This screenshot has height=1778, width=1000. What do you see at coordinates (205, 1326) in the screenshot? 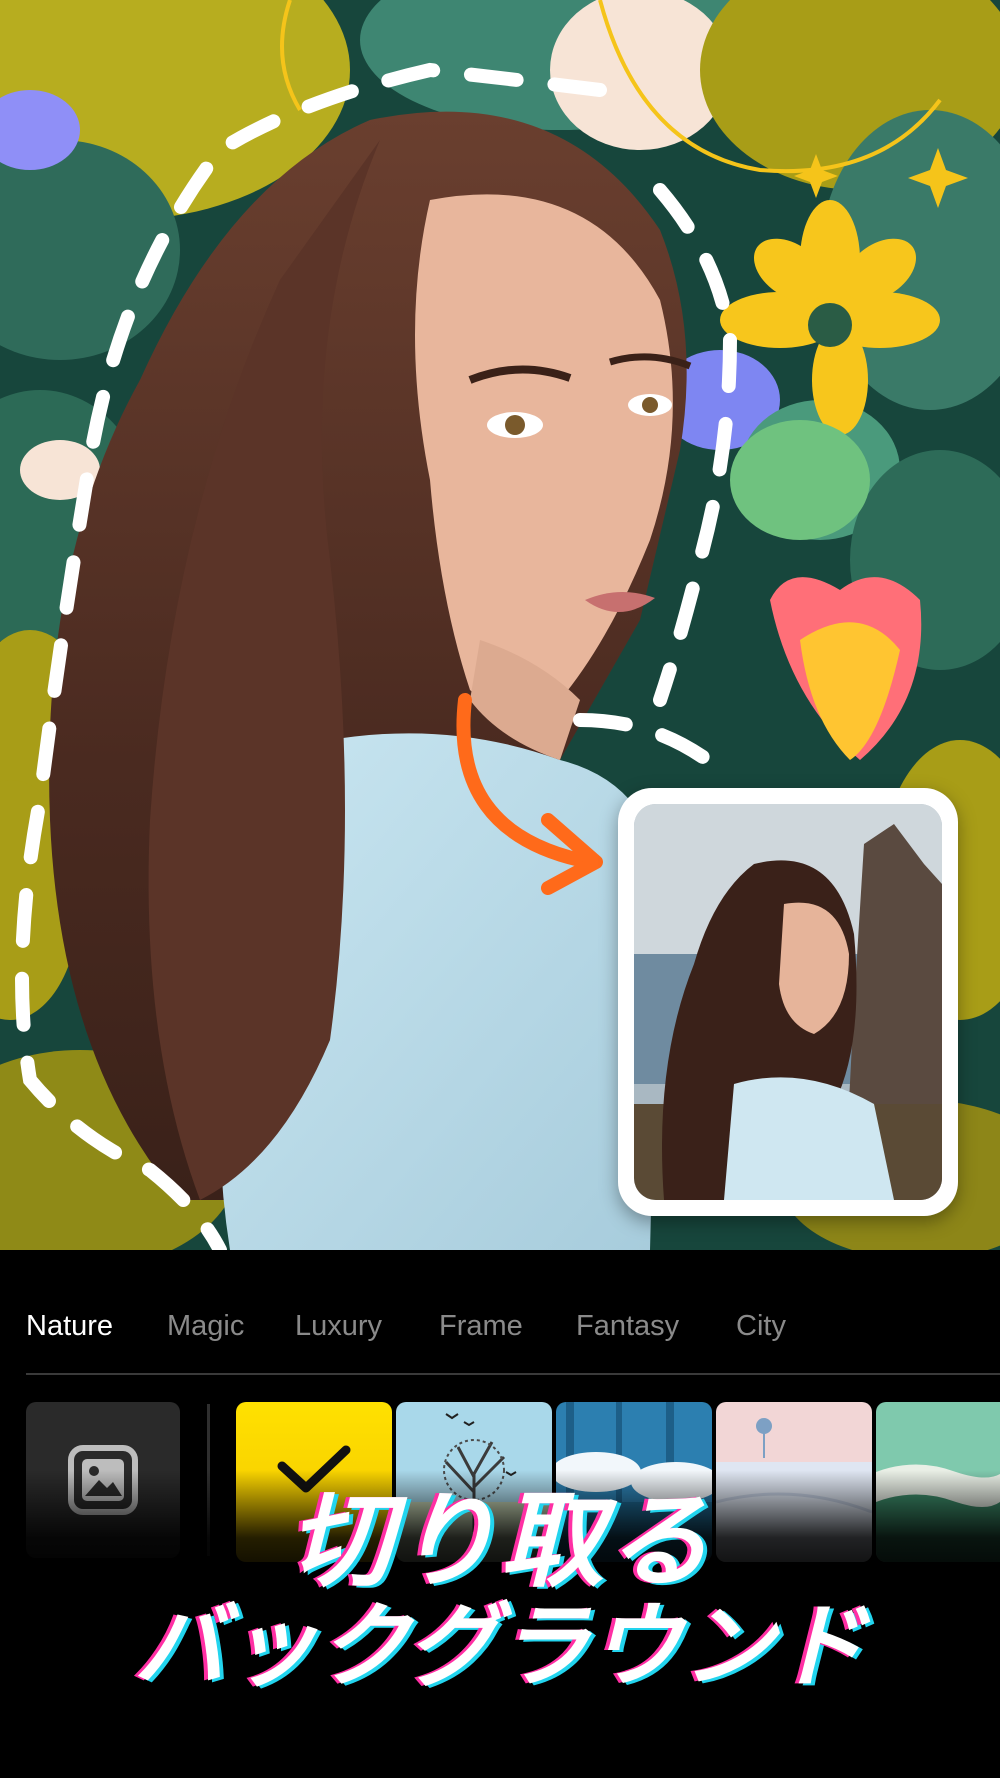
I see `tab-magic: Magic` at bounding box center [205, 1326].